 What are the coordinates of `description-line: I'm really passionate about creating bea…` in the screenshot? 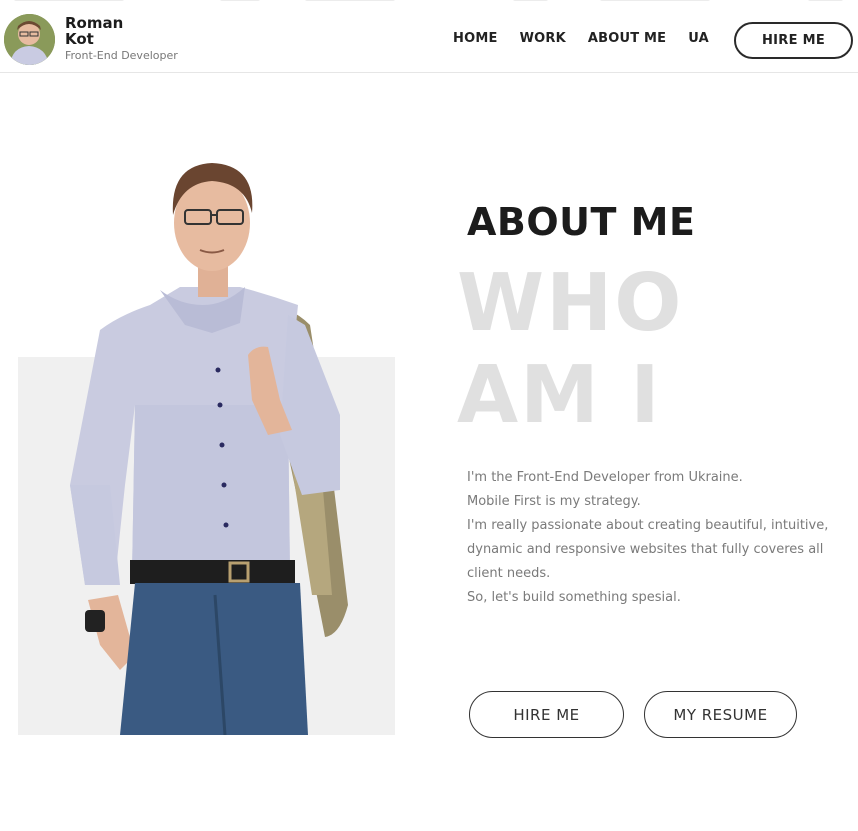 It's located at (648, 549).